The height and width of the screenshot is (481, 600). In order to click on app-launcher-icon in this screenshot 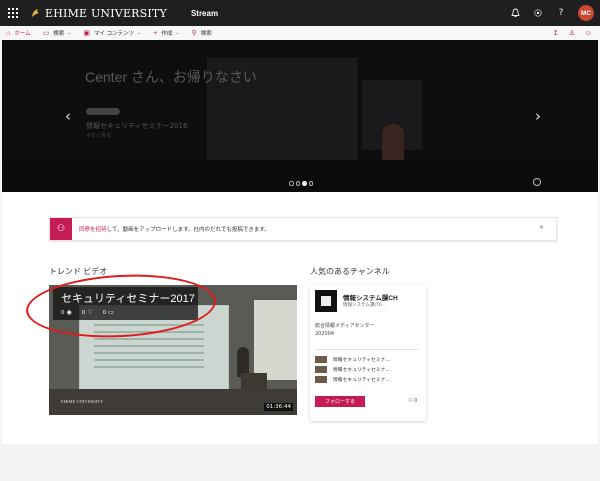, I will do `click(13, 13)`.